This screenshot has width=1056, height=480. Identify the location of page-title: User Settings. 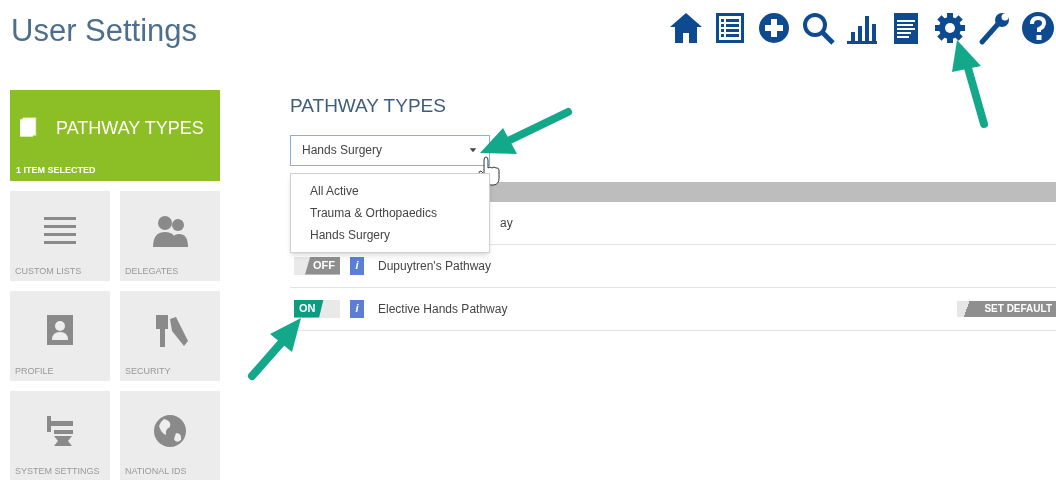
(104, 31).